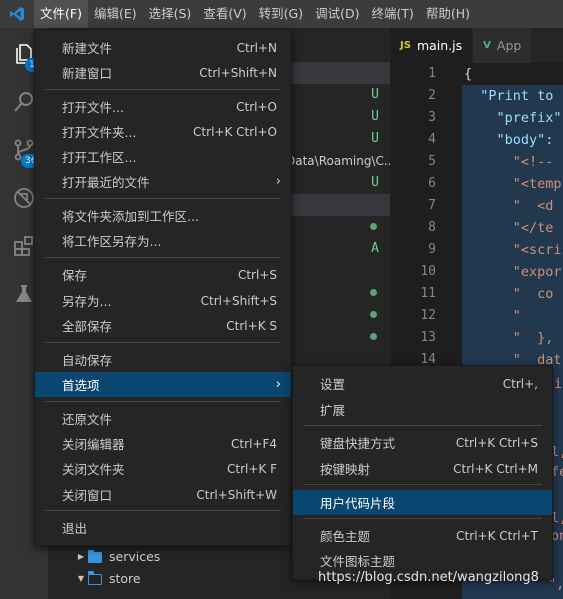 The height and width of the screenshot is (599, 563). I want to click on menu-item-label: 扩展, so click(333, 410).